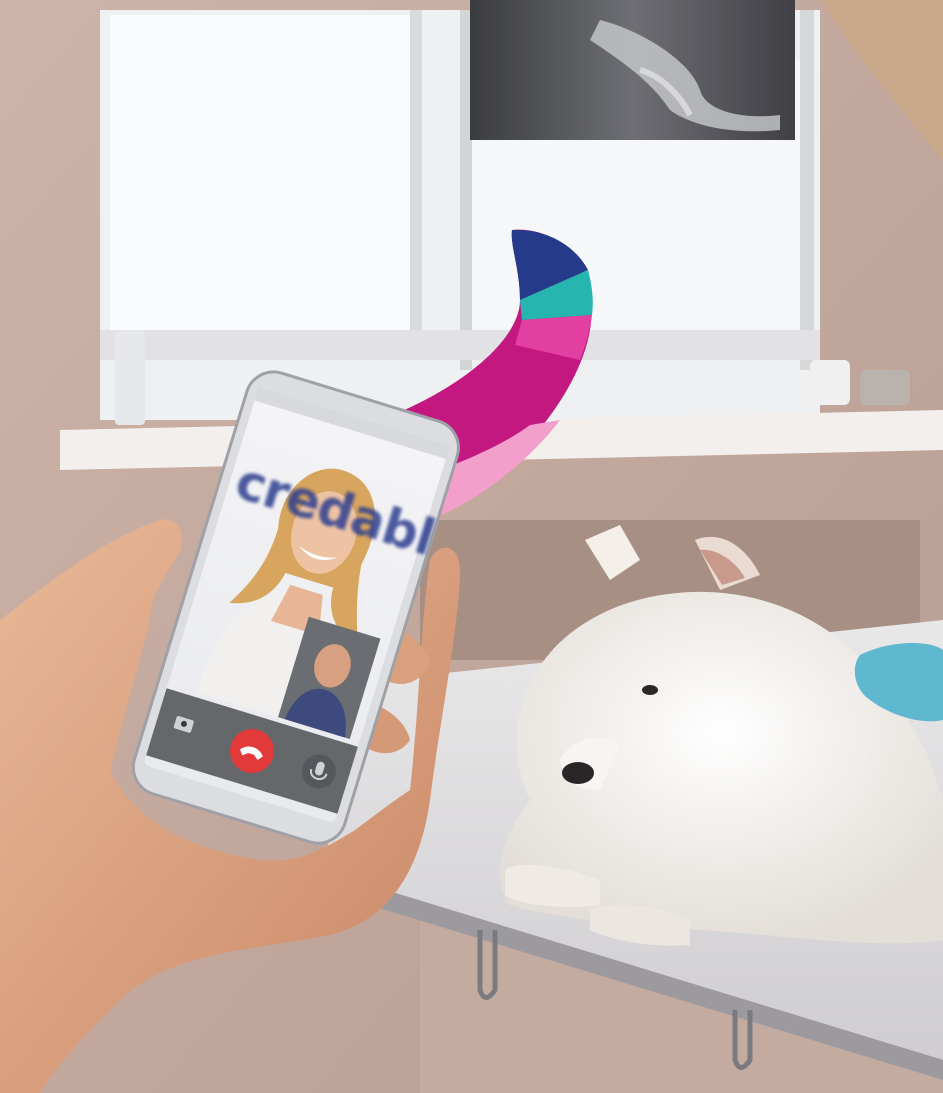 This screenshot has width=943, height=1093. Describe the element at coordinates (130, 377) in the screenshot. I see `jar` at that location.